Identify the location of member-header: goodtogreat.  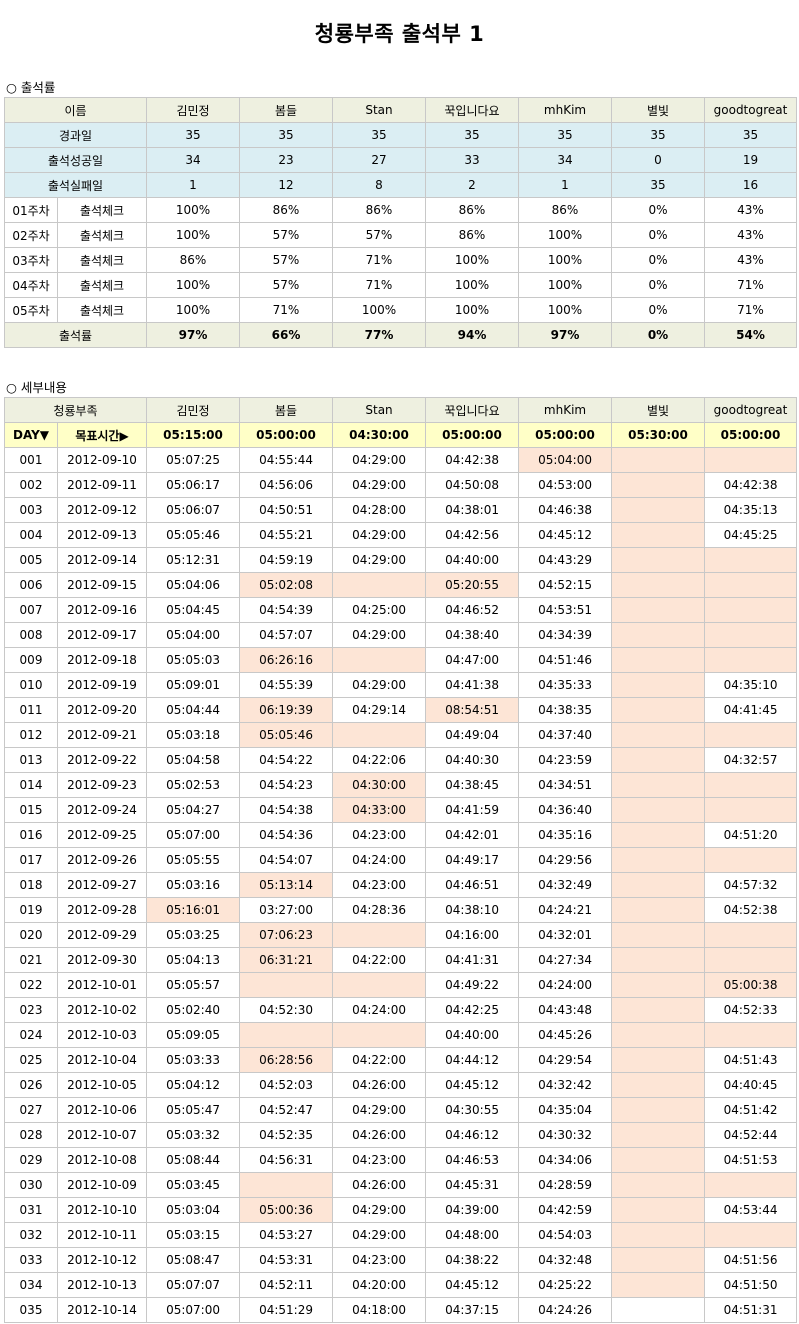
(750, 110).